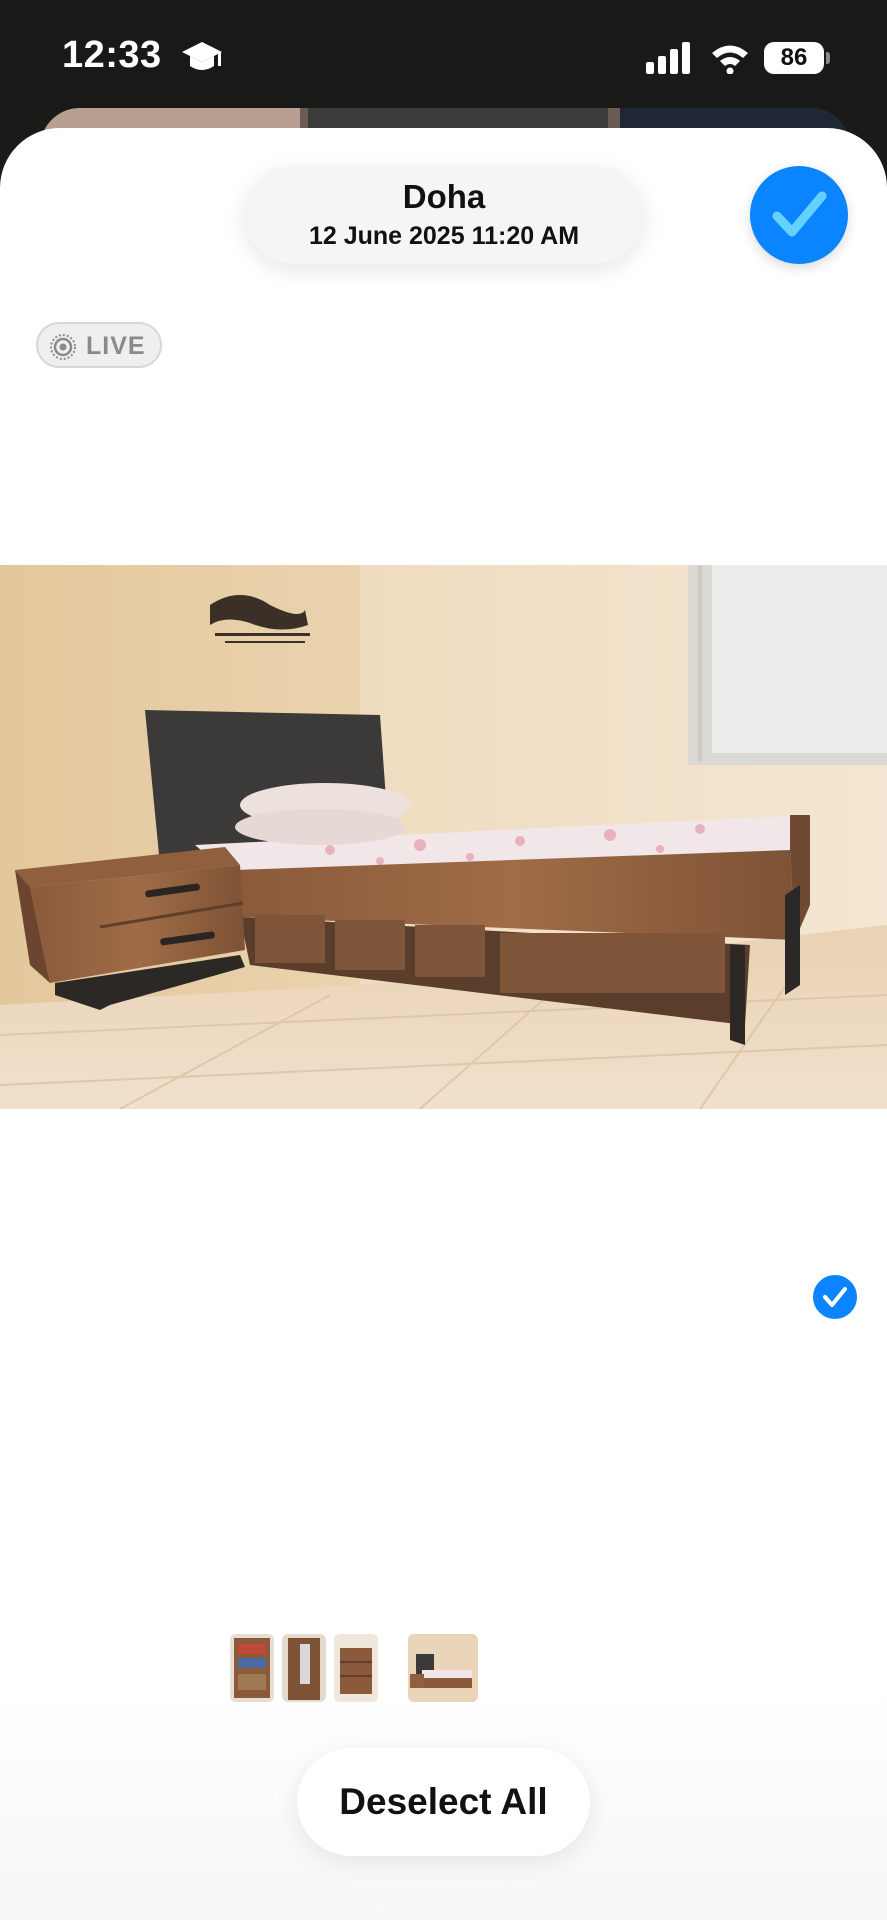 Image resolution: width=887 pixels, height=1920 pixels. I want to click on graduation-cap-icon, so click(202, 56).